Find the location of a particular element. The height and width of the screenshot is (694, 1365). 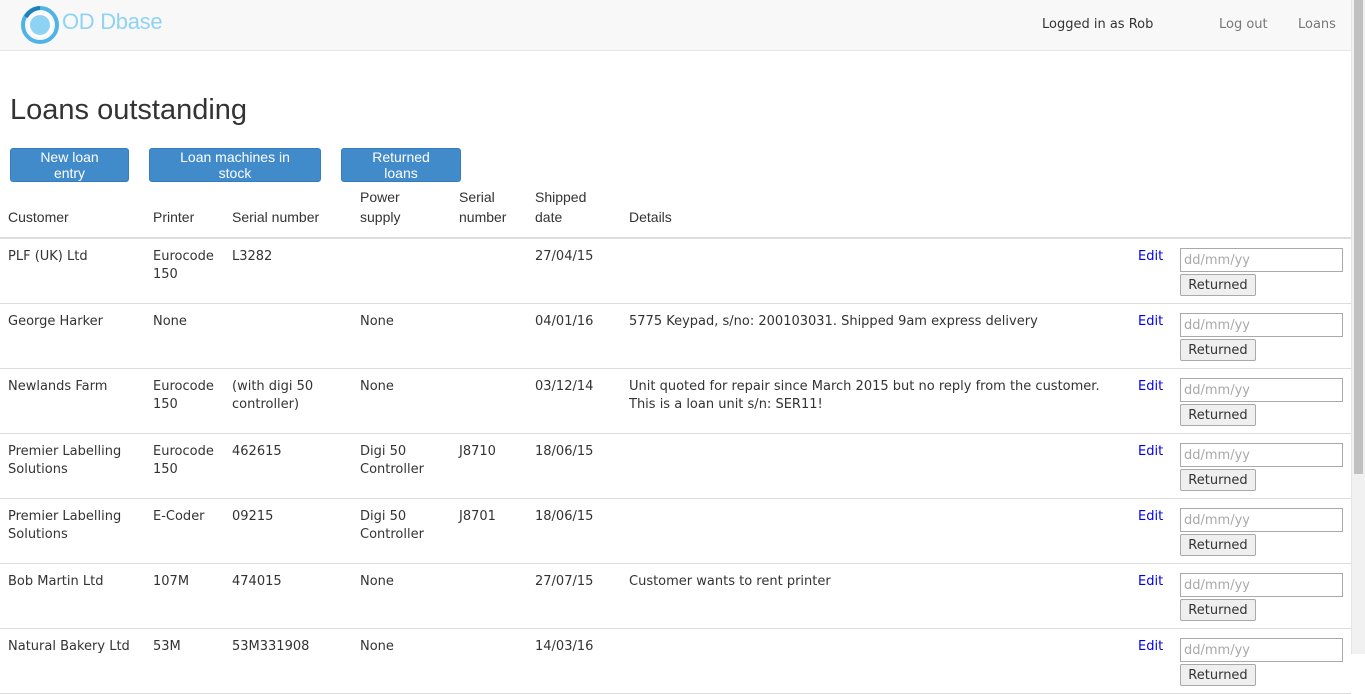

brand-logo: OD Dbase is located at coordinates (91, 25).